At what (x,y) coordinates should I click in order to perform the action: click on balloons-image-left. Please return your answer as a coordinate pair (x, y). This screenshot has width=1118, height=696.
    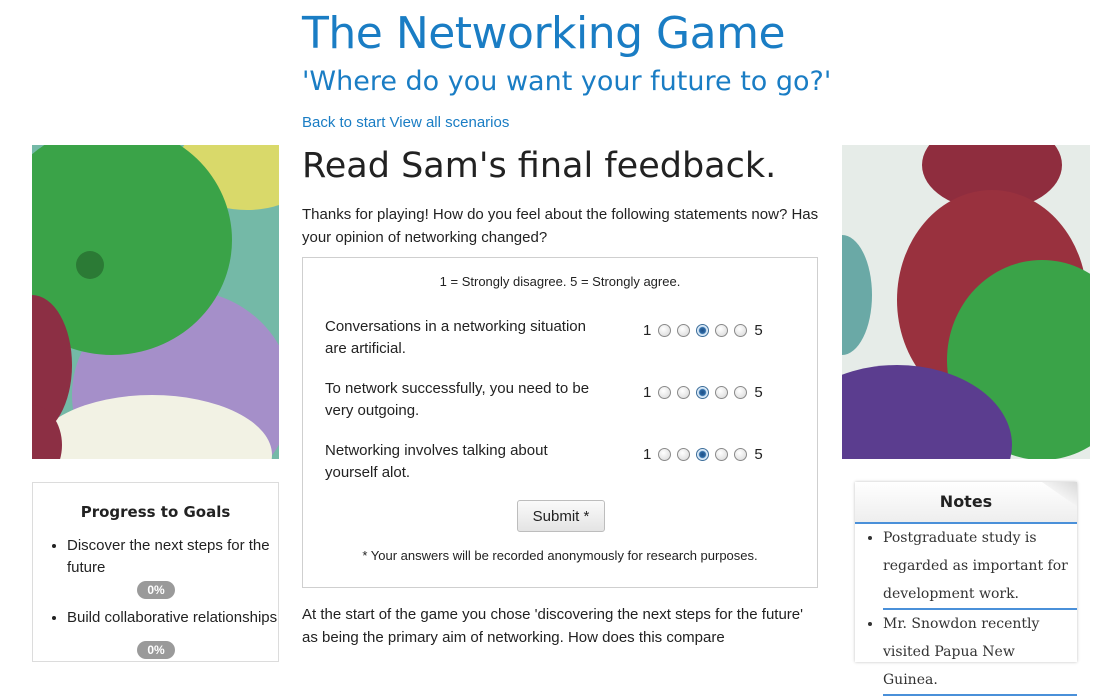
    Looking at the image, I should click on (155, 302).